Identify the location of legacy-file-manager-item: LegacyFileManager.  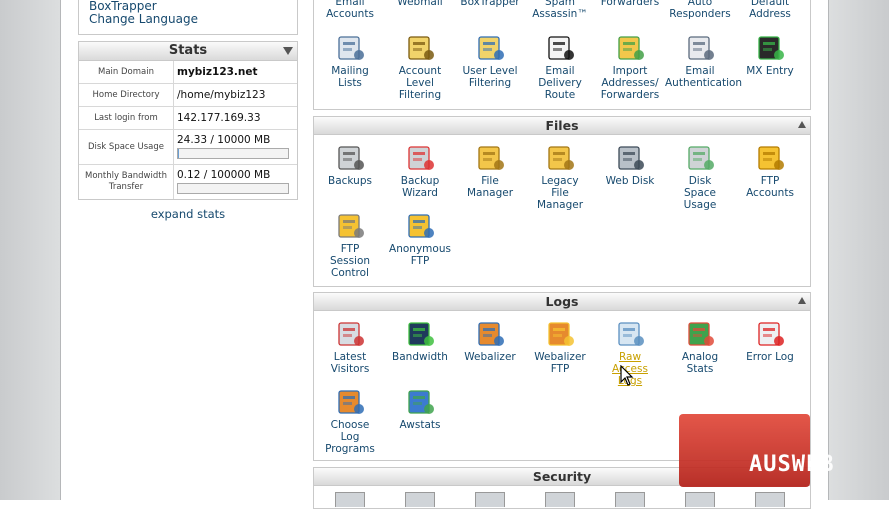
(560, 177).